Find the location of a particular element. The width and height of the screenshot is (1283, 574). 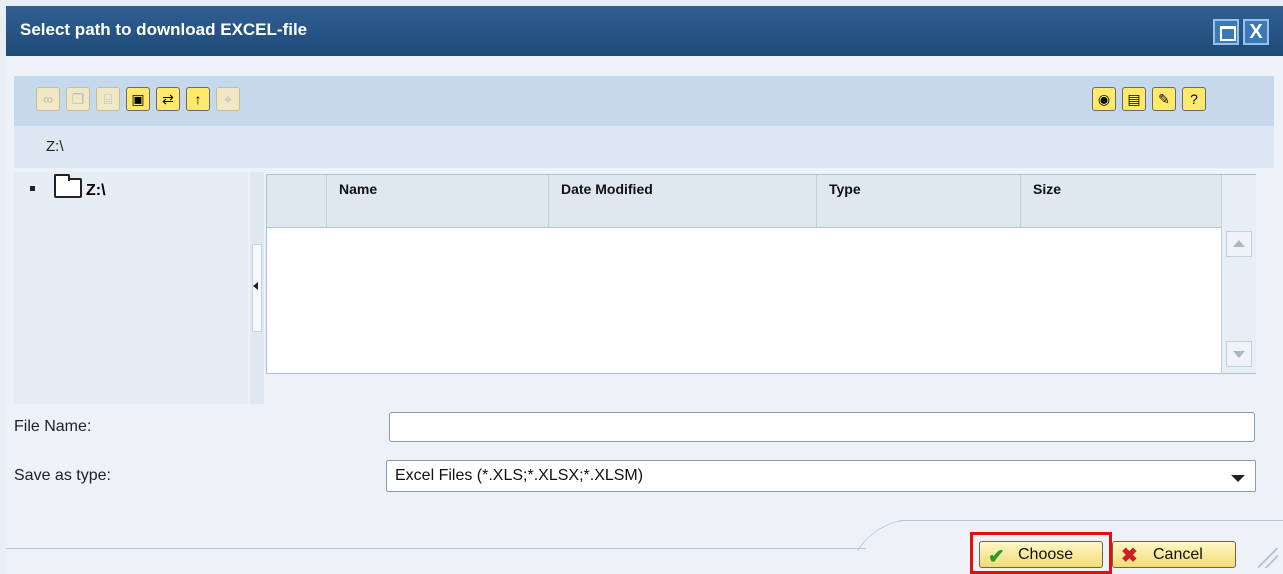

expand-icon: ⌖ is located at coordinates (228, 99).